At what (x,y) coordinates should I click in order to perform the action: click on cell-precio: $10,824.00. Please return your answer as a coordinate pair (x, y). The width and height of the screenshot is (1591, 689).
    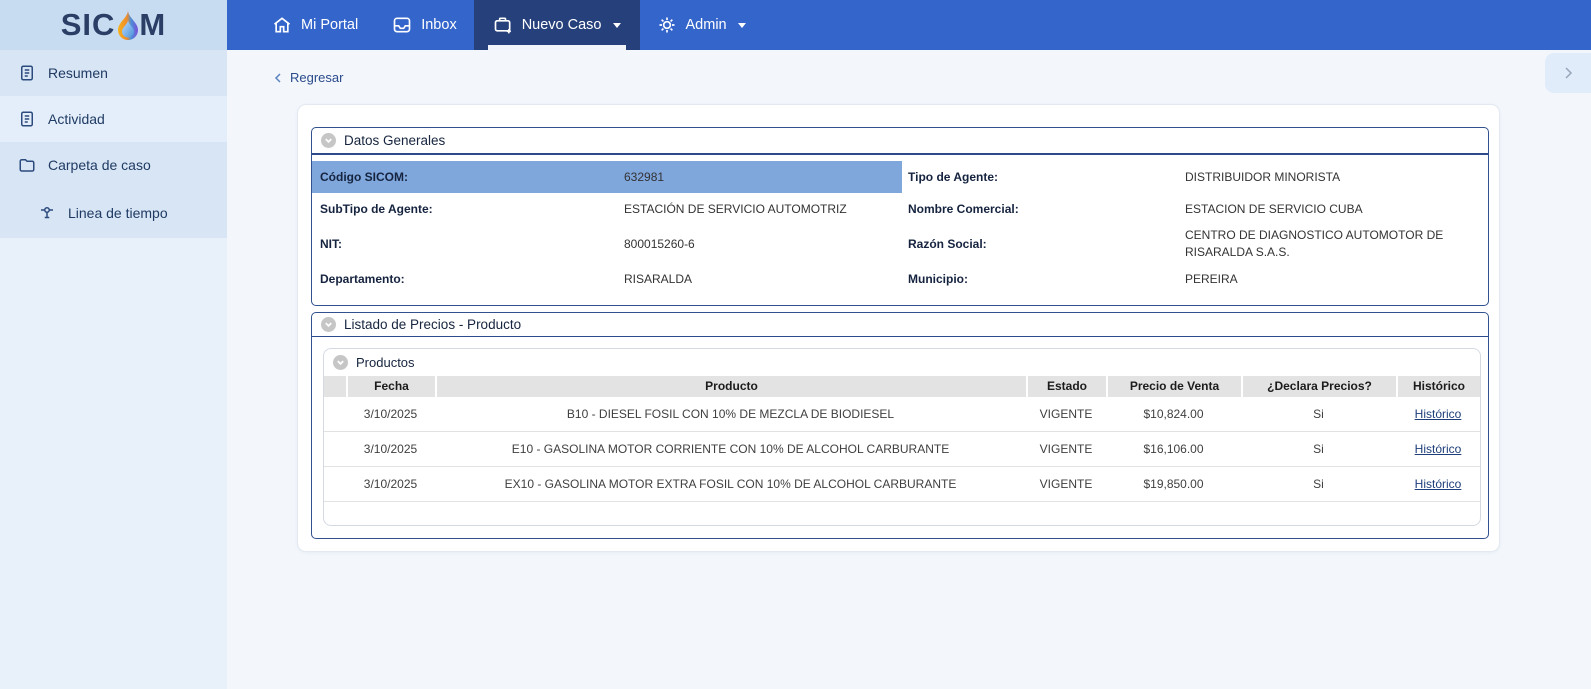
    Looking at the image, I should click on (1173, 414).